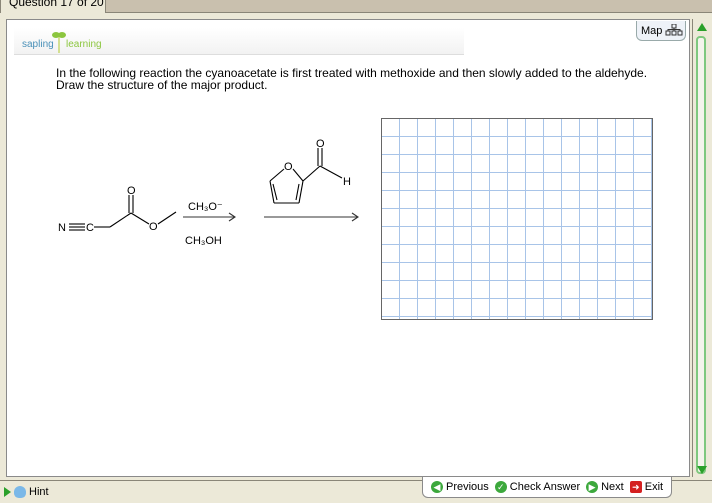  I want to click on previous-button: ◀ Previous, so click(460, 487).